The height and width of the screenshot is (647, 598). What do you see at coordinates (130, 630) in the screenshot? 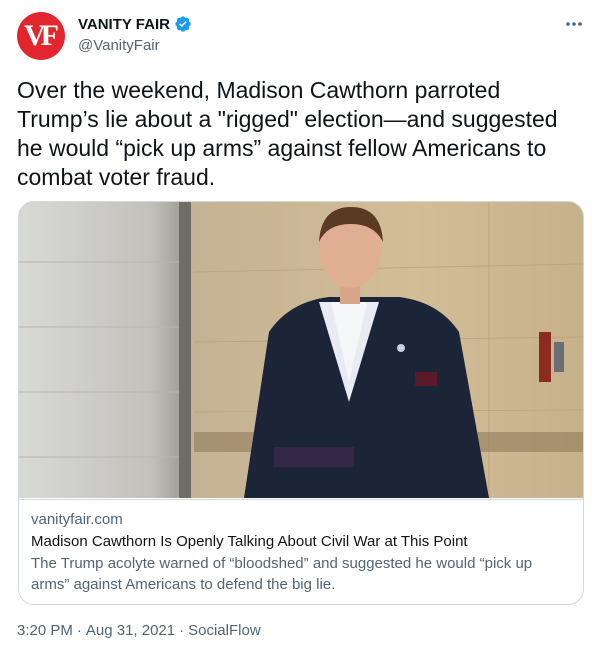
I see `tweet-date: Aug 31, 2021` at bounding box center [130, 630].